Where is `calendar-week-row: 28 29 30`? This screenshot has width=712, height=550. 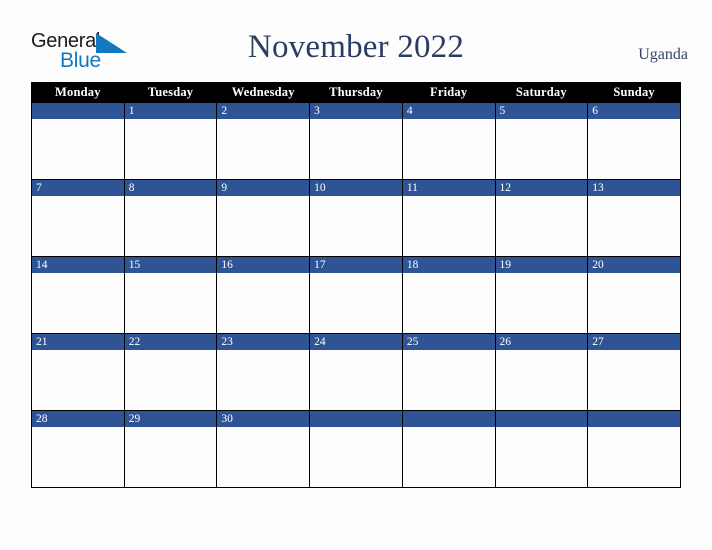 calendar-week-row: 28 29 30 is located at coordinates (356, 449).